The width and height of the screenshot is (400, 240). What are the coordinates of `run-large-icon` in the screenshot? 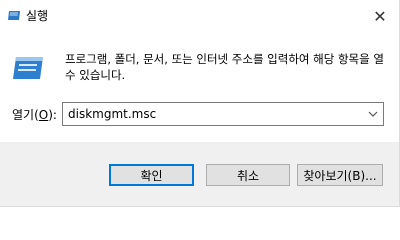 It's located at (28, 68).